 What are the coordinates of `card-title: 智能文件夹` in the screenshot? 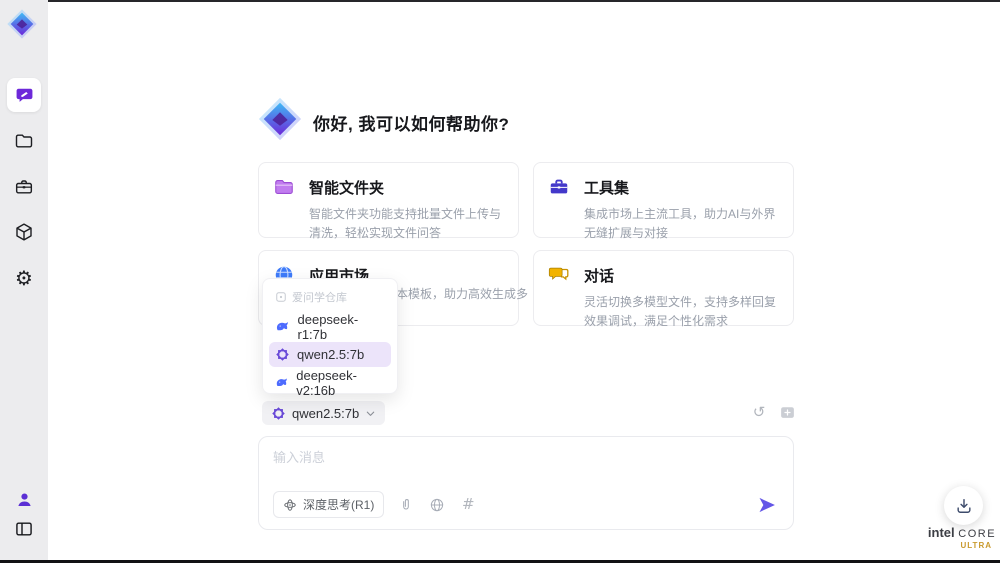 It's located at (347, 188).